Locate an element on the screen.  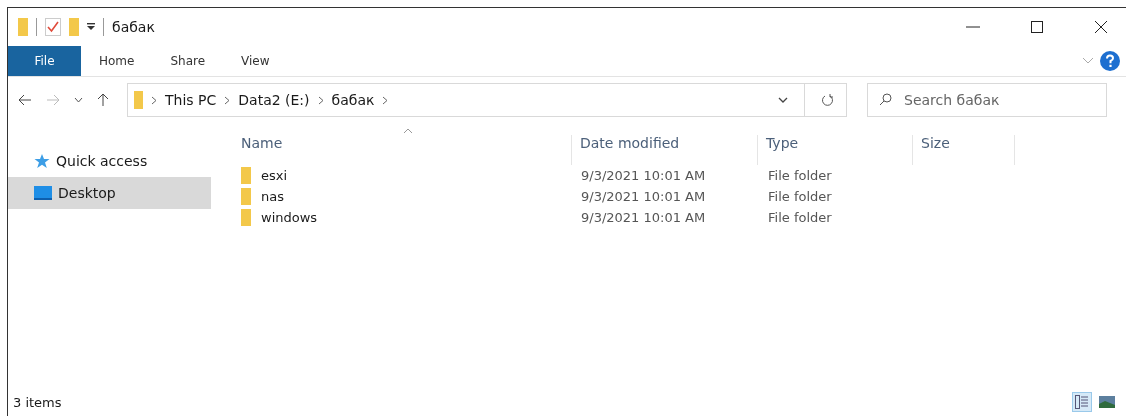
refresh-icon is located at coordinates (827, 100).